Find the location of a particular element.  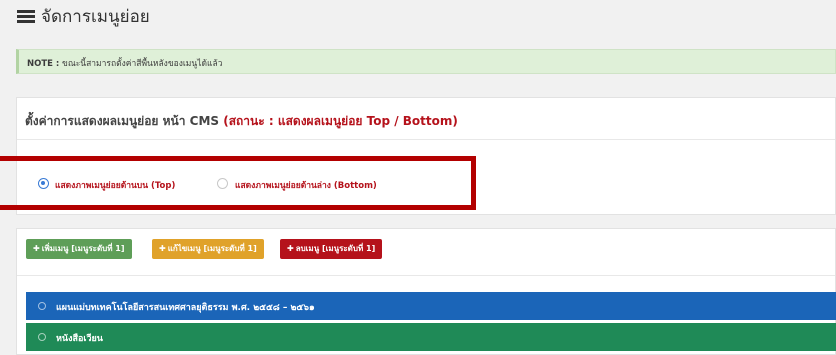

note-label: NOTE : is located at coordinates (43, 64).